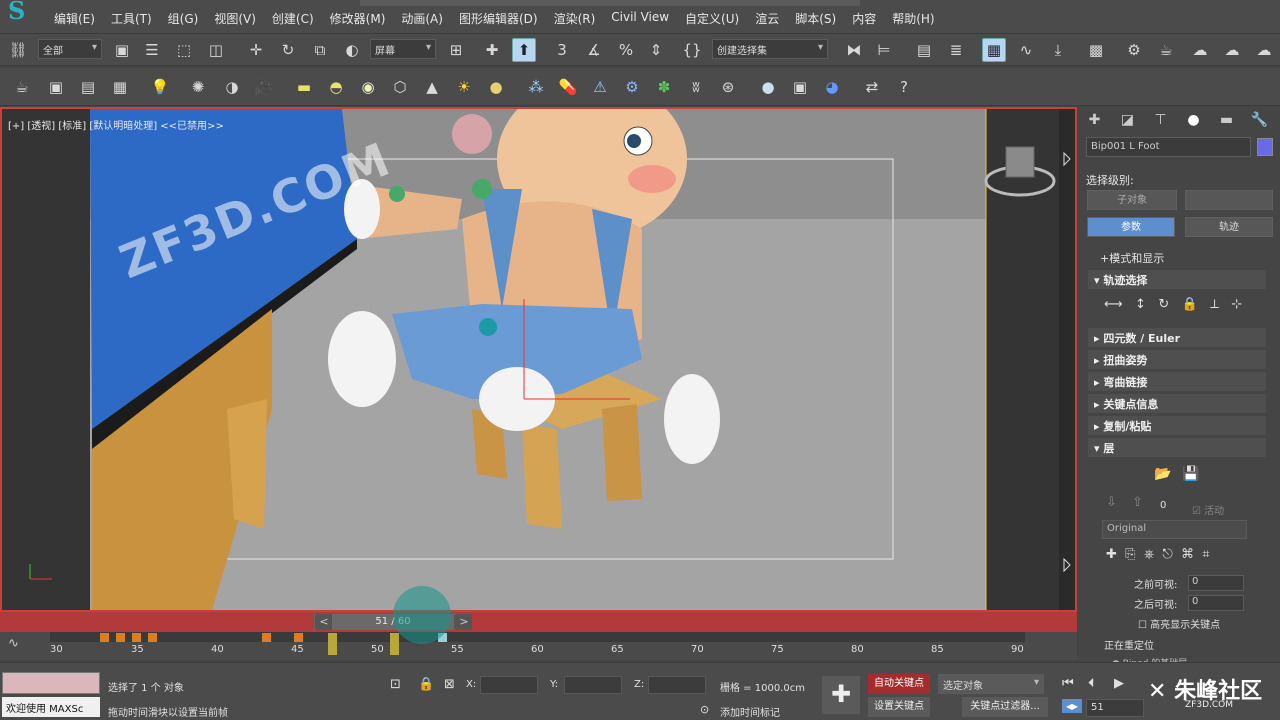 Image resolution: width=1280 pixels, height=720 pixels. I want to click on hair-icon: ʬ, so click(696, 87).